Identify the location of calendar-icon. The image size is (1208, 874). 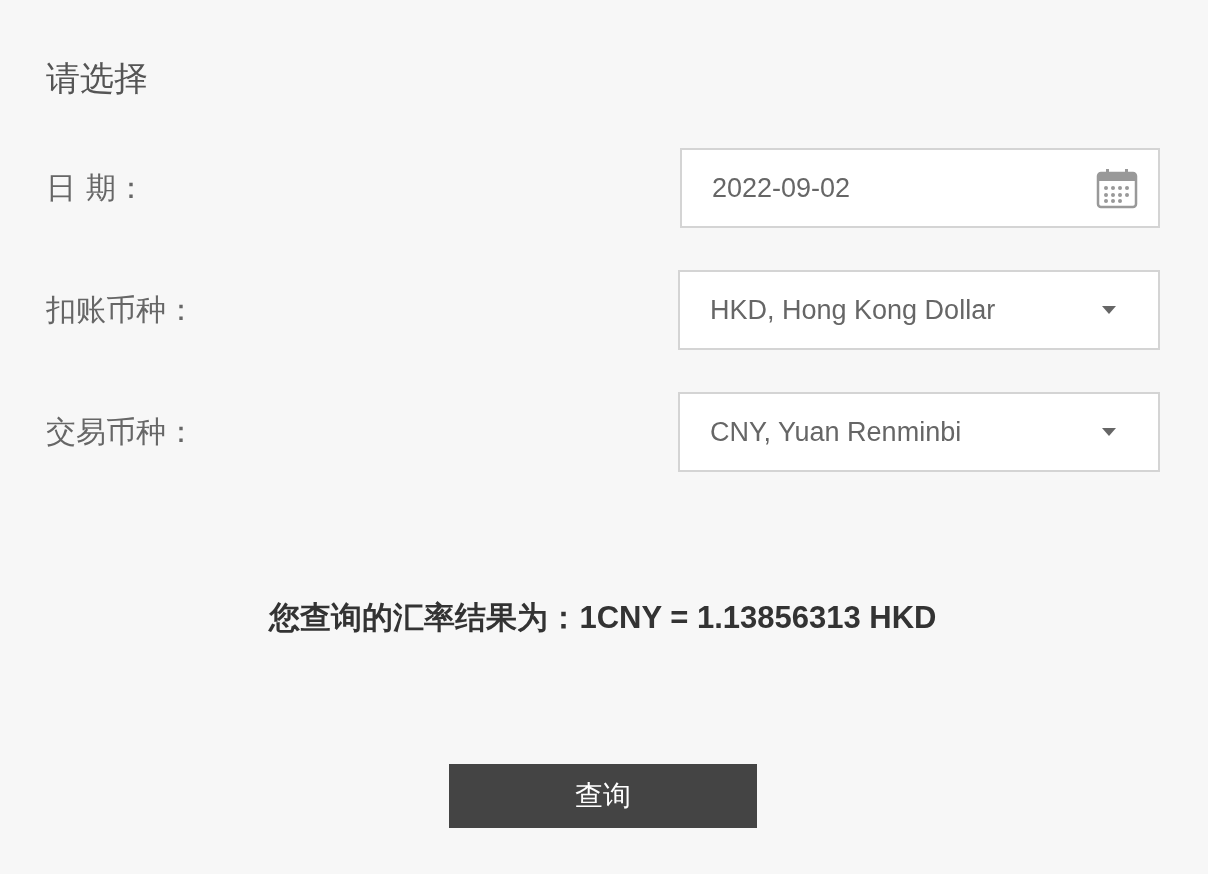
(1117, 188).